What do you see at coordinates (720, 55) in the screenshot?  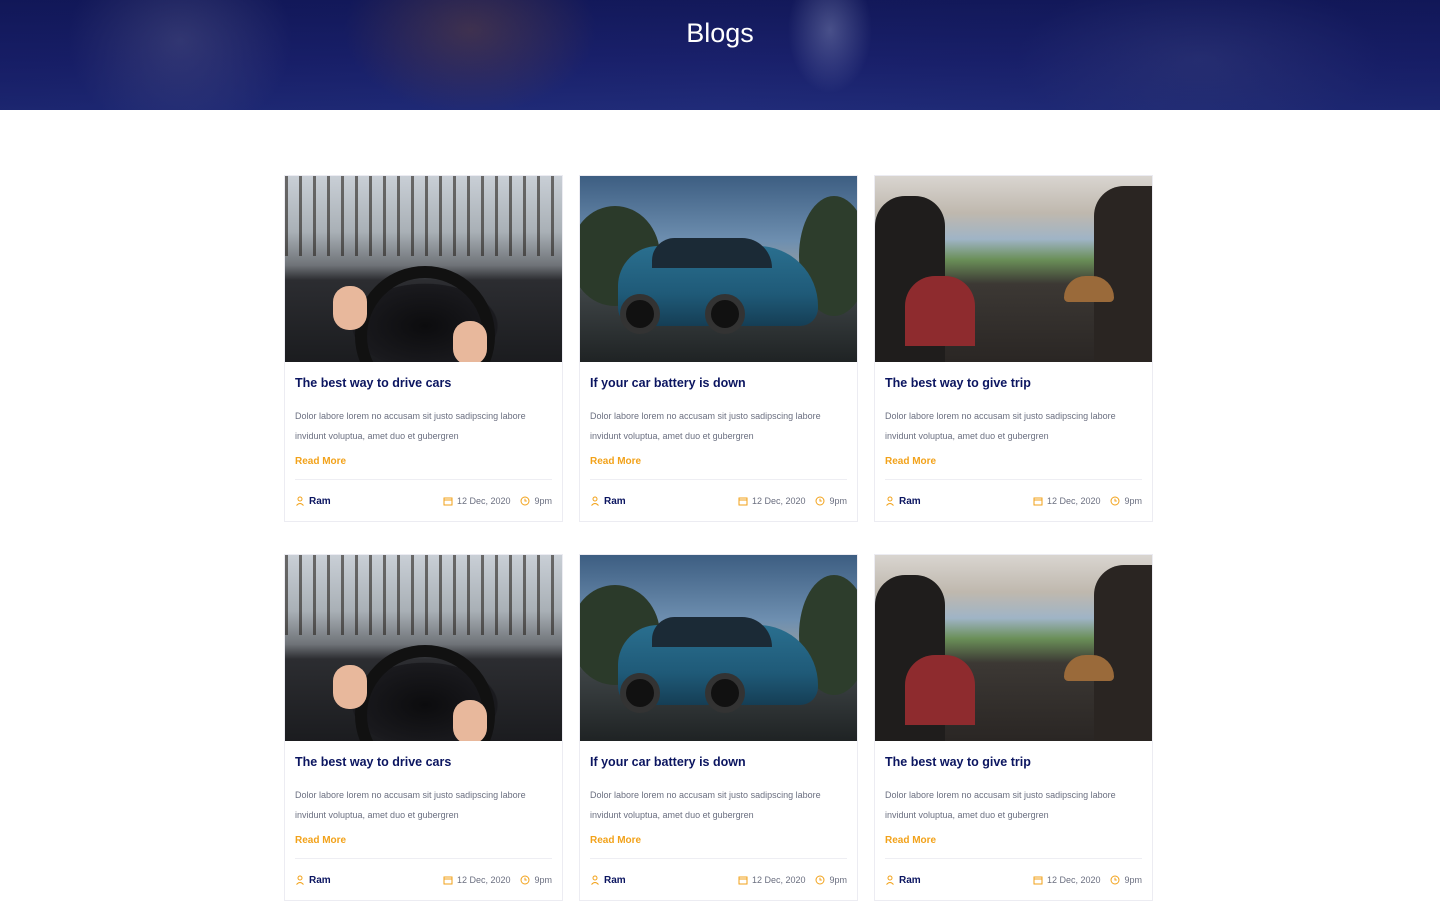 I see `page-header-banner: Blogs` at bounding box center [720, 55].